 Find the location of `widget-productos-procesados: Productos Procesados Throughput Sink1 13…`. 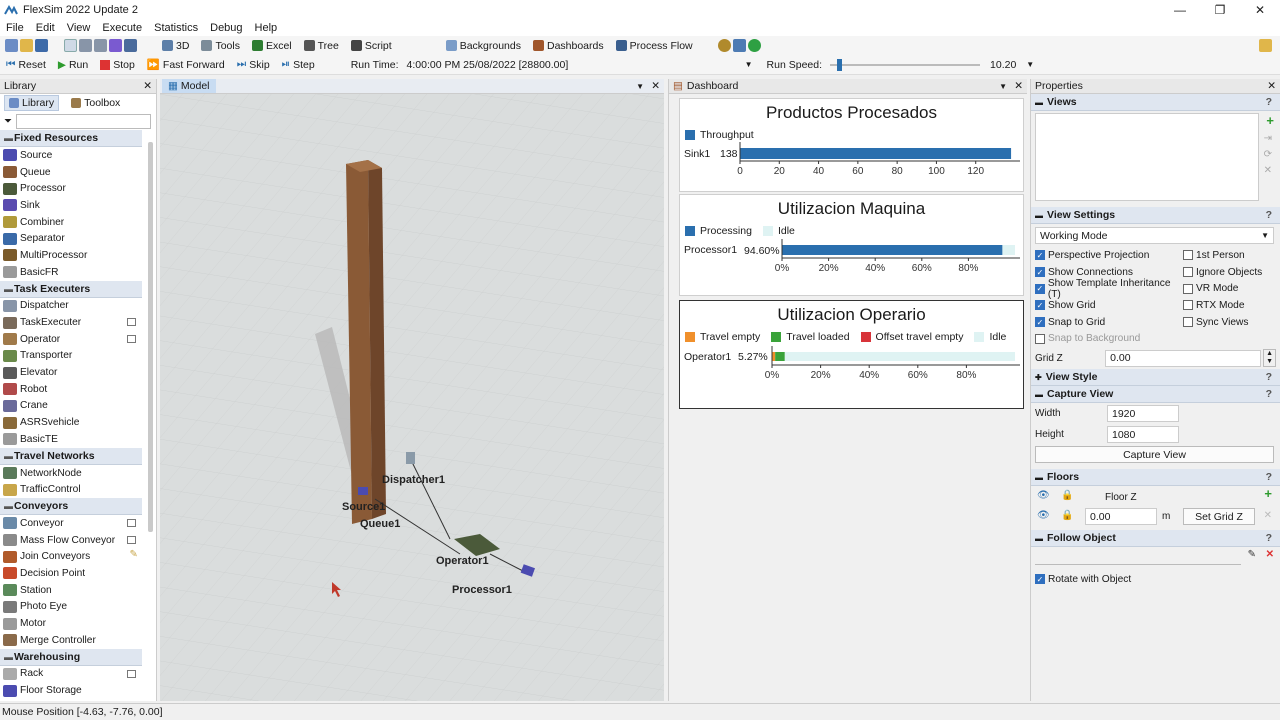

widget-productos-procesados: Productos Procesados Throughput Sink1 13… is located at coordinates (851, 145).